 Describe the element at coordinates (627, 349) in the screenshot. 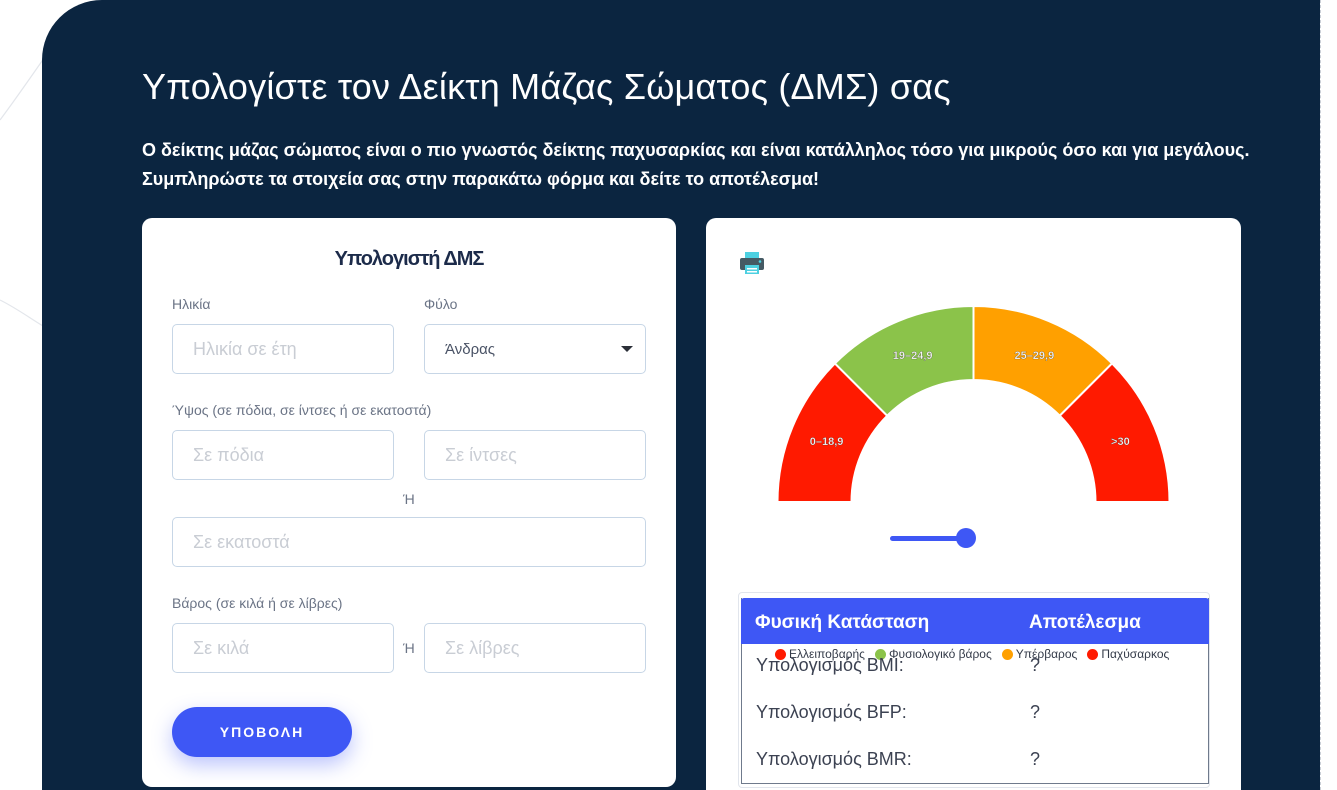

I see `chevron-down-icon` at that location.